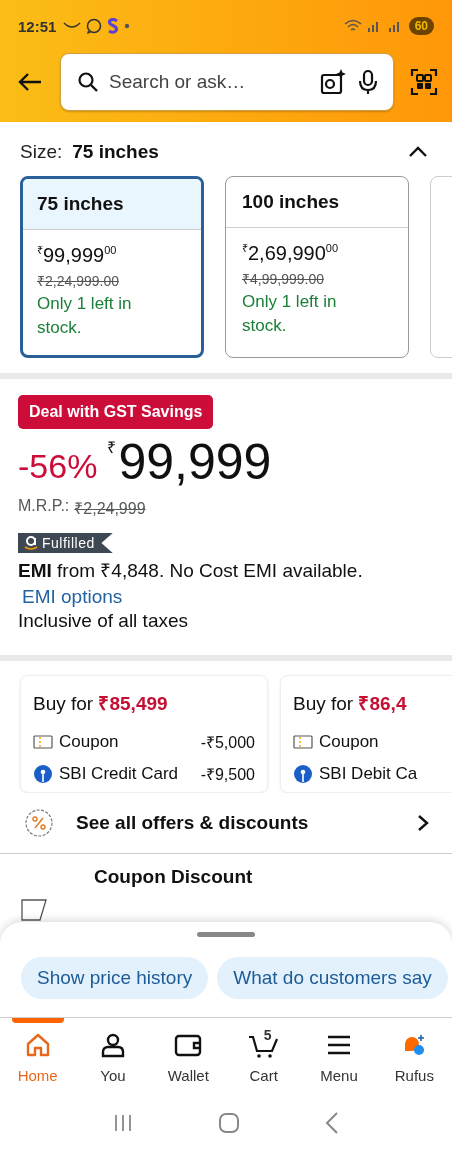 The width and height of the screenshot is (452, 1158). What do you see at coordinates (77, 255) in the screenshot?
I see `size-option-price: $^{₹}$99,999$^{00}$` at bounding box center [77, 255].